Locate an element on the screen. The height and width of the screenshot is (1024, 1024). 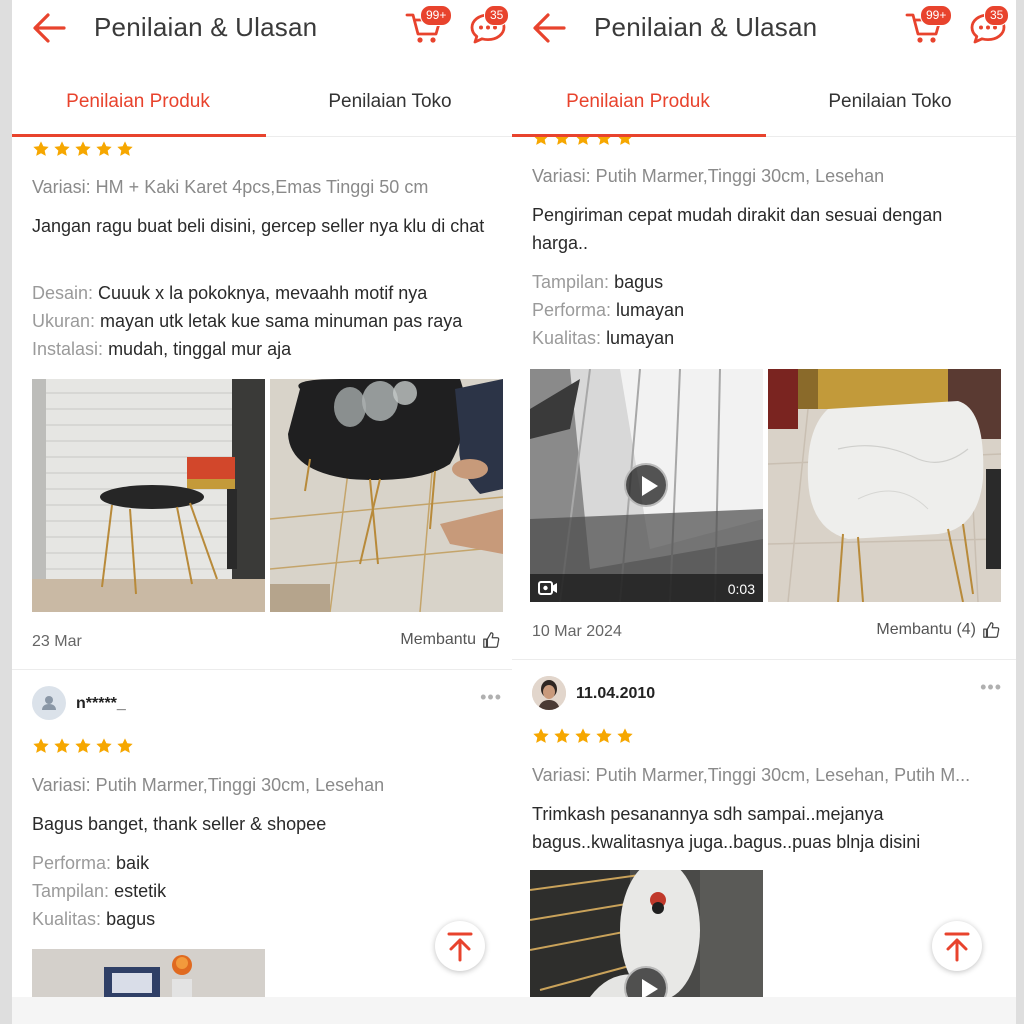
video-duration: 0:03 is located at coordinates (741, 589).